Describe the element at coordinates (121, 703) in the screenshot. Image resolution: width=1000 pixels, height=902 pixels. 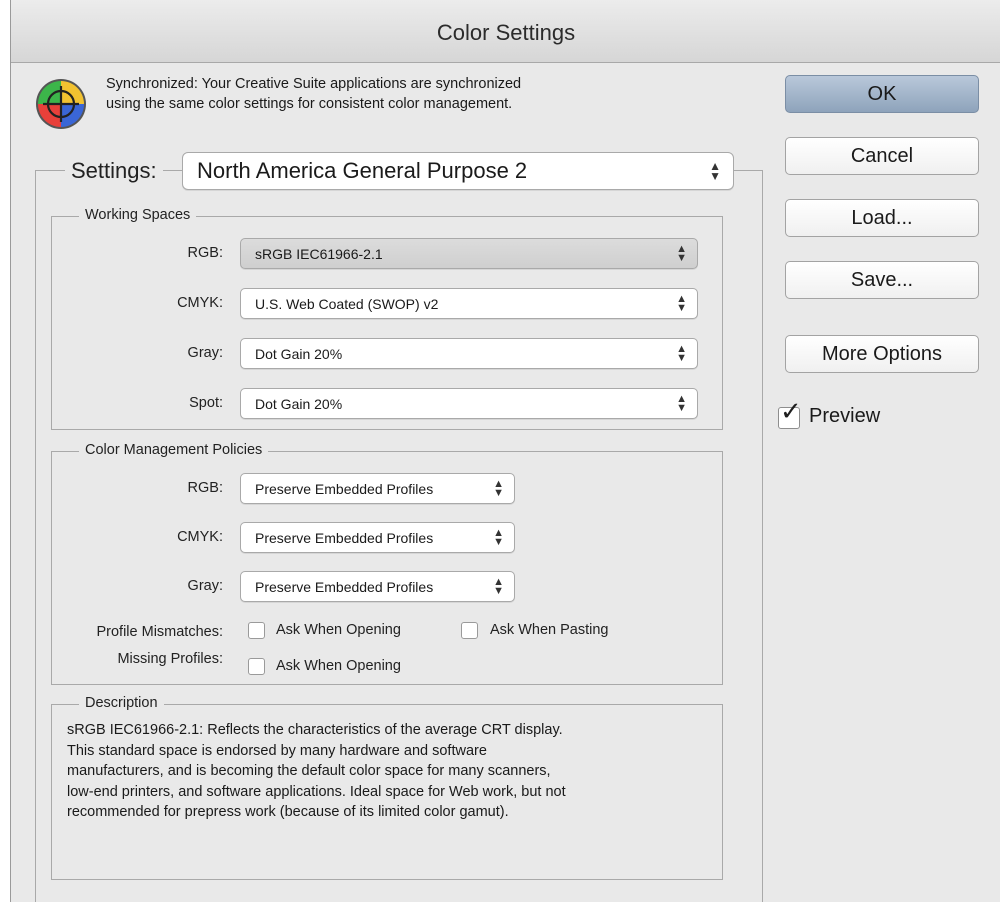
I see `description-title: Description` at that location.